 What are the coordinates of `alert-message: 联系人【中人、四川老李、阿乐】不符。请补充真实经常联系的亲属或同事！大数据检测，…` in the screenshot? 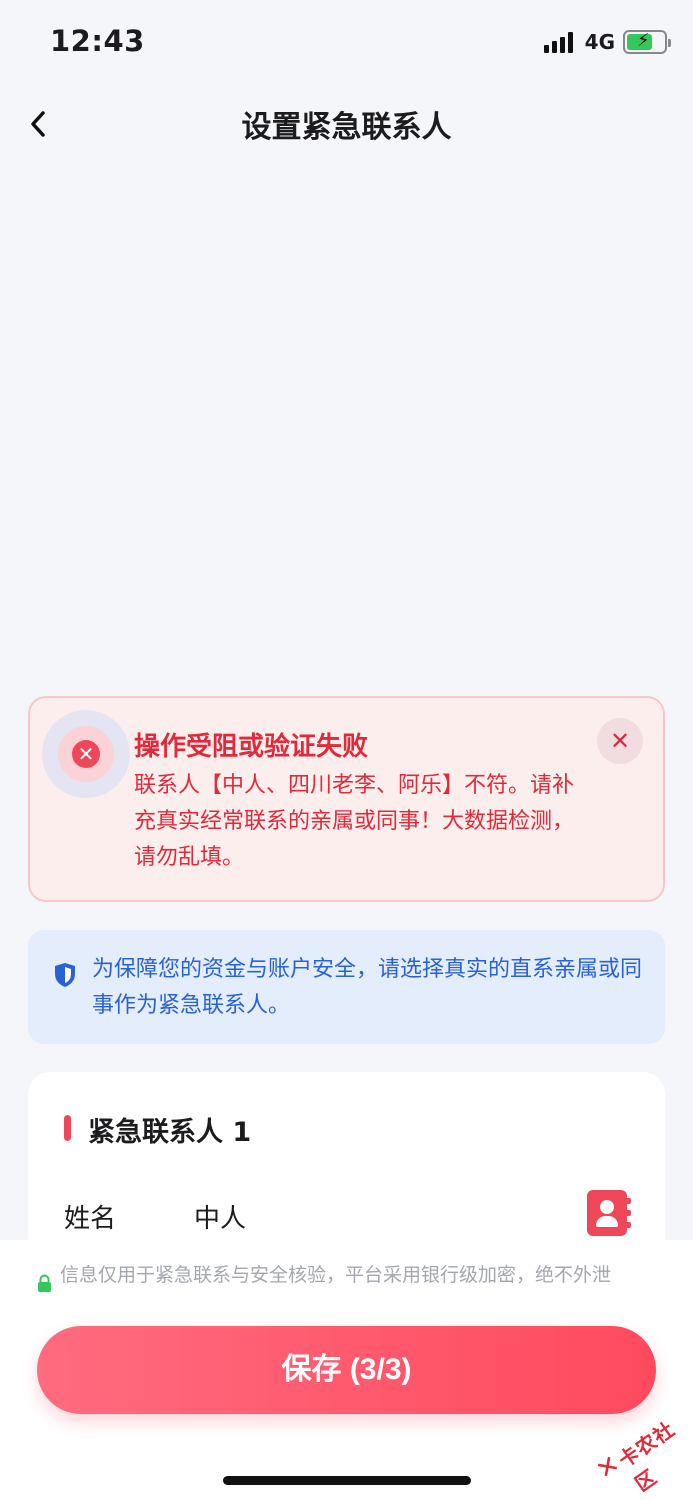 It's located at (354, 821).